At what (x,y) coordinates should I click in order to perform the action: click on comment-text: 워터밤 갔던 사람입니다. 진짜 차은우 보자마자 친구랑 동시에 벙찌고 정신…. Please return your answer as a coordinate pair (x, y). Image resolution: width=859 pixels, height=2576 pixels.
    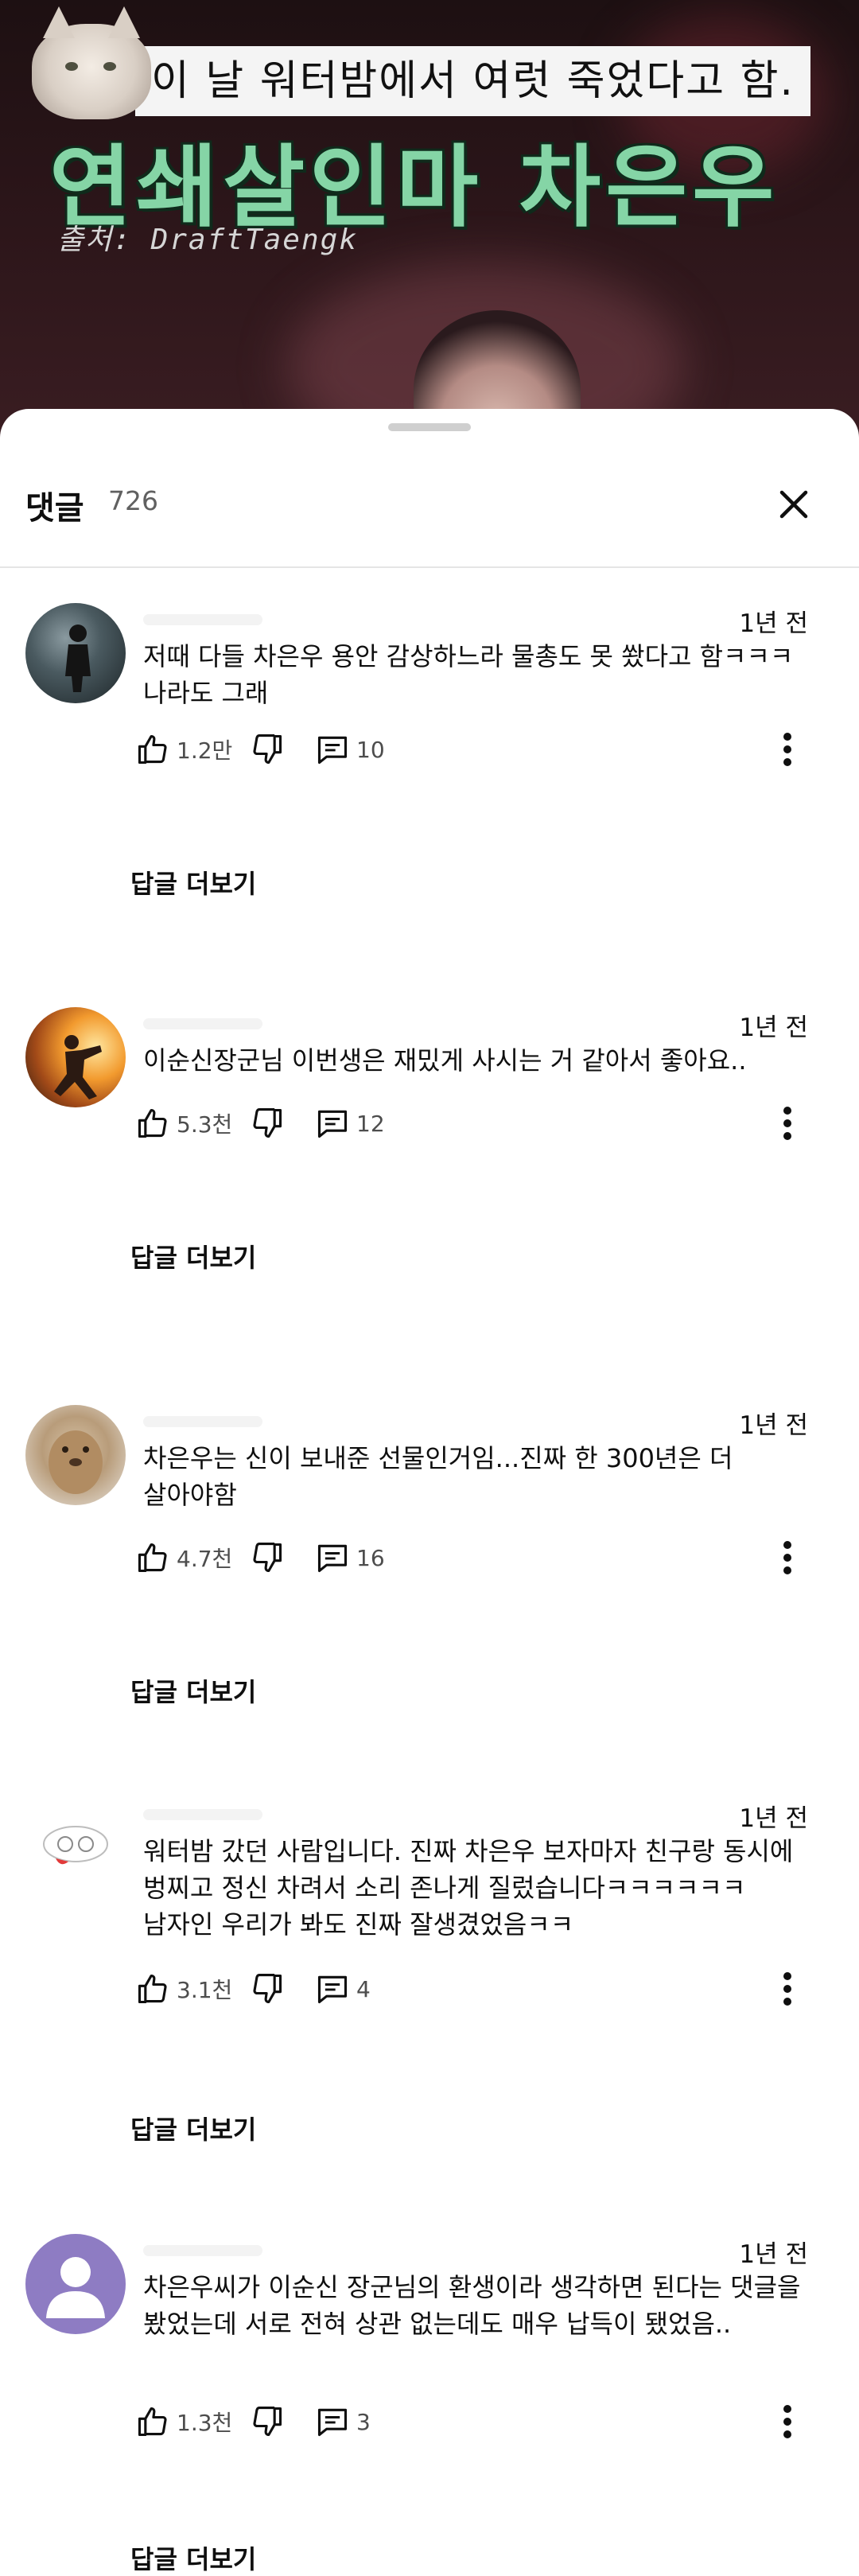
    Looking at the image, I should click on (468, 1888).